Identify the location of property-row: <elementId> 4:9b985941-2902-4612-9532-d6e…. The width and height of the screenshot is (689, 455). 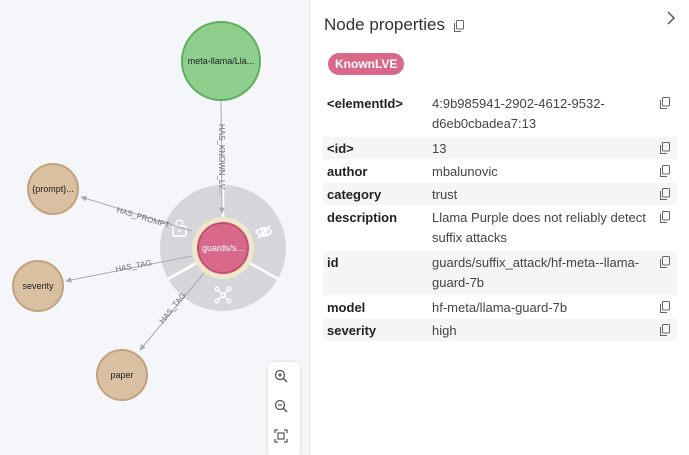
(500, 114).